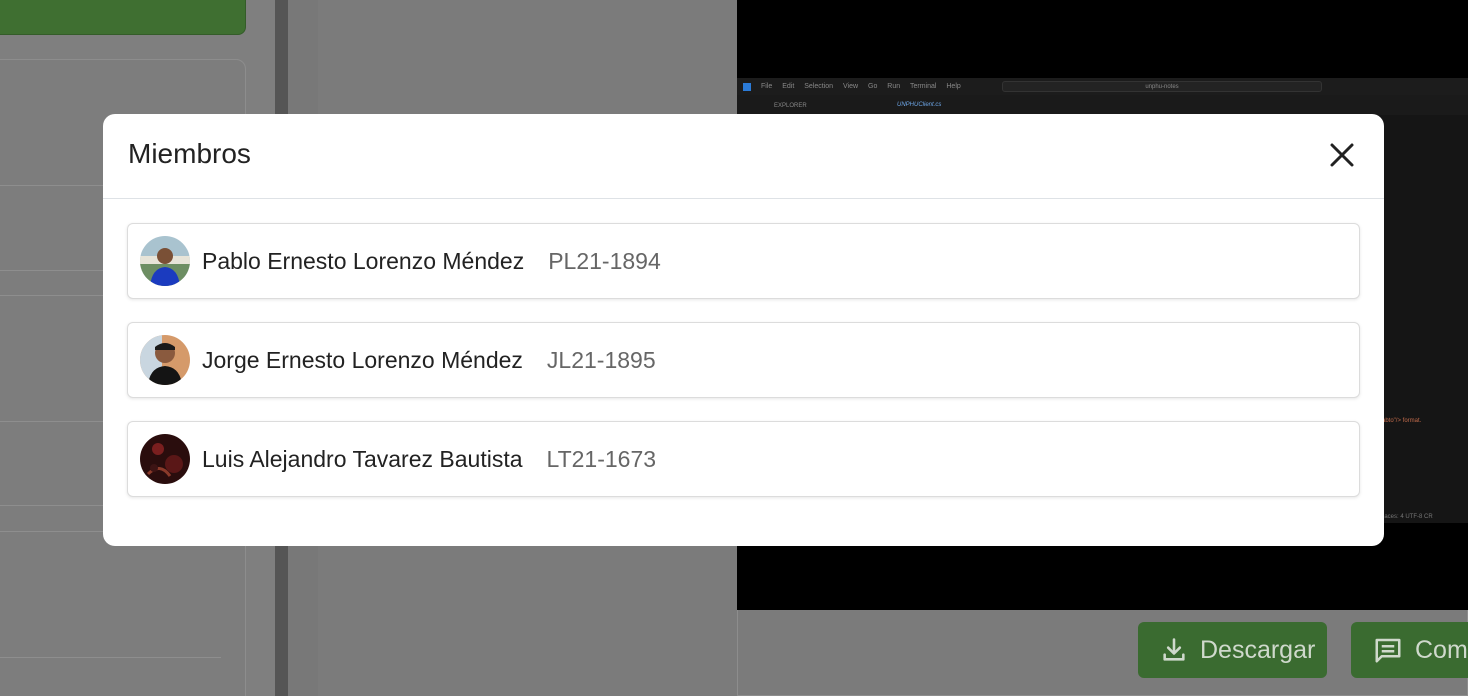 The image size is (1468, 696). What do you see at coordinates (1162, 86) in the screenshot?
I see `vscode-search: unphu-notes` at bounding box center [1162, 86].